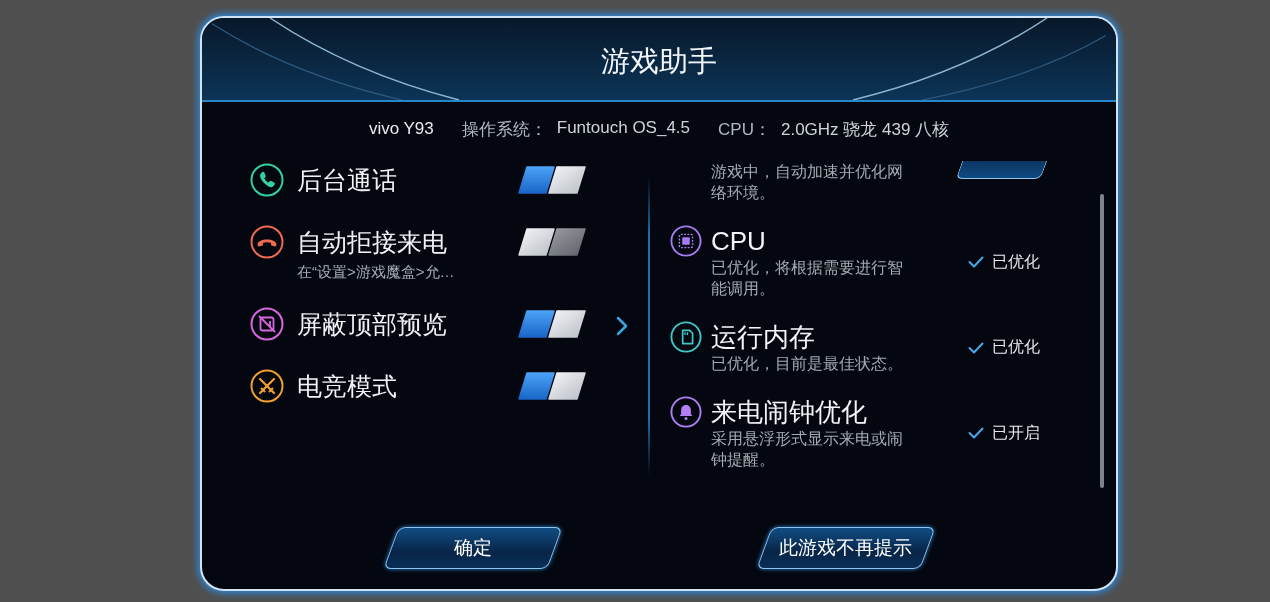 The image size is (1270, 602). I want to click on device-model: vivo Y93, so click(401, 129).